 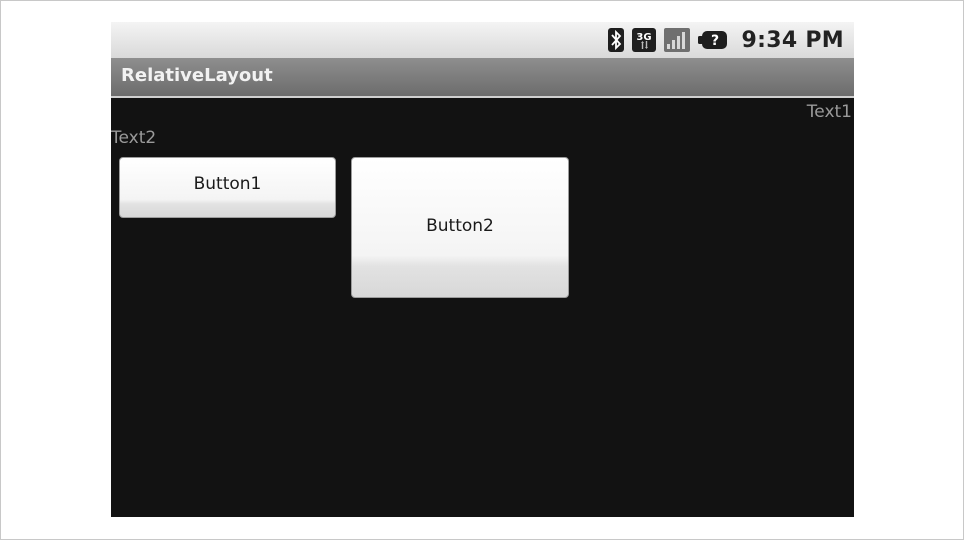 What do you see at coordinates (676, 40) in the screenshot?
I see `signal-strength-icon` at bounding box center [676, 40].